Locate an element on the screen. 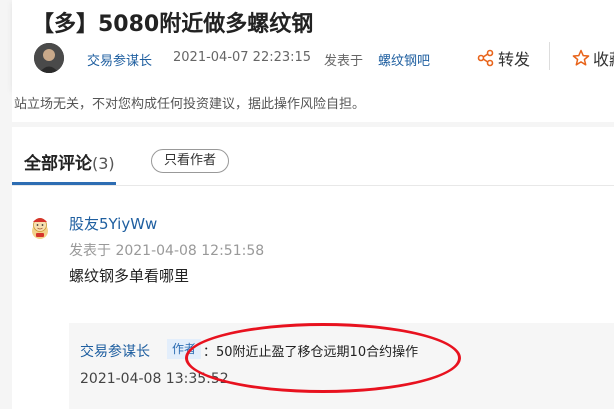  tab-all-comments-label: 全部评论 is located at coordinates (58, 164).